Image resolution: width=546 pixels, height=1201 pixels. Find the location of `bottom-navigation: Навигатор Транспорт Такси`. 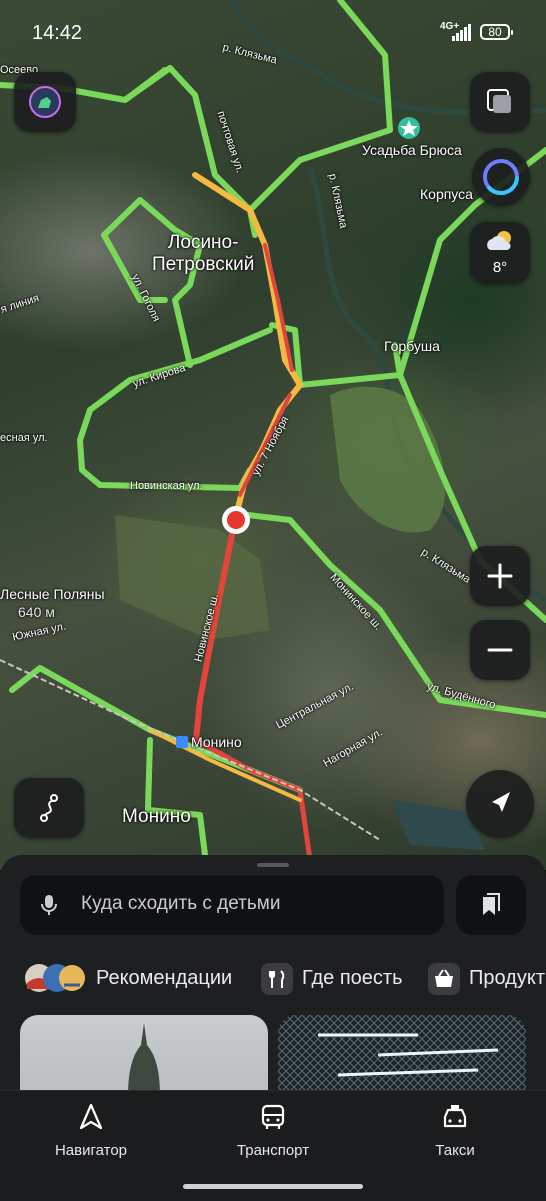

bottom-navigation: Навигатор Транспорт Такси is located at coordinates (273, 1145).